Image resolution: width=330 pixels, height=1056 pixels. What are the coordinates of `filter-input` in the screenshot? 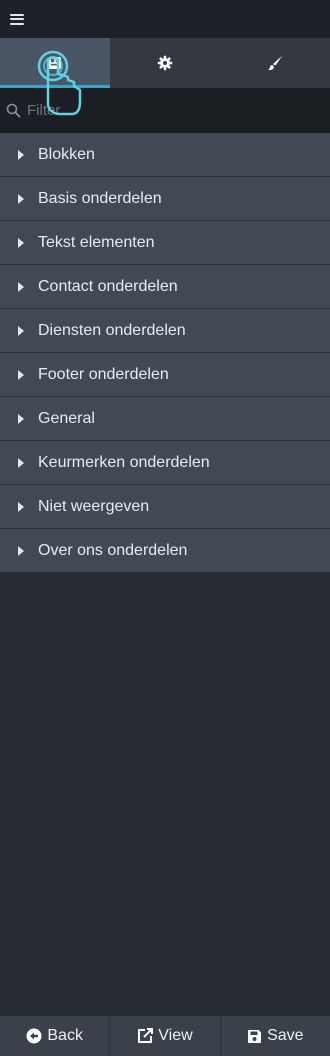 It's located at (167, 110).